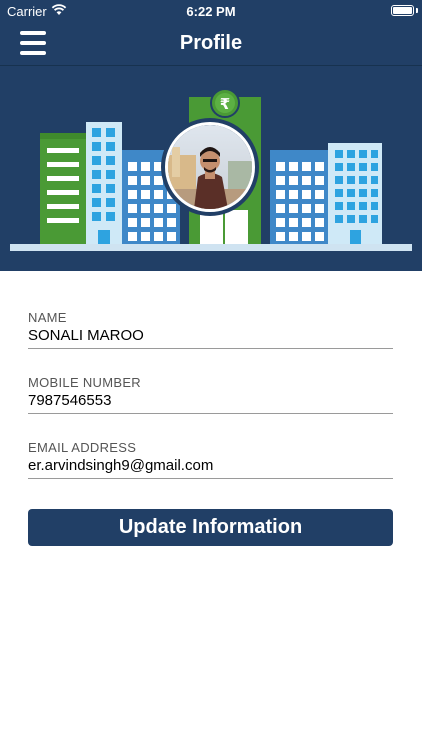 This screenshot has height=750, width=422. What do you see at coordinates (417, 10) in the screenshot?
I see `battery-tip` at bounding box center [417, 10].